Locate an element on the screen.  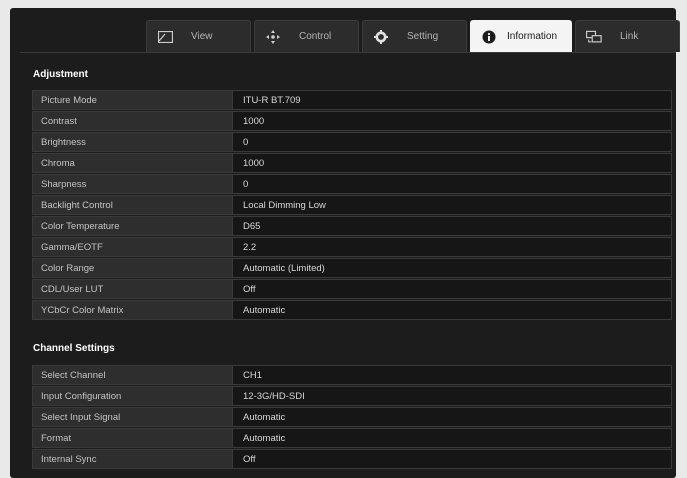
table-row: Sharpness 0 is located at coordinates (352, 184).